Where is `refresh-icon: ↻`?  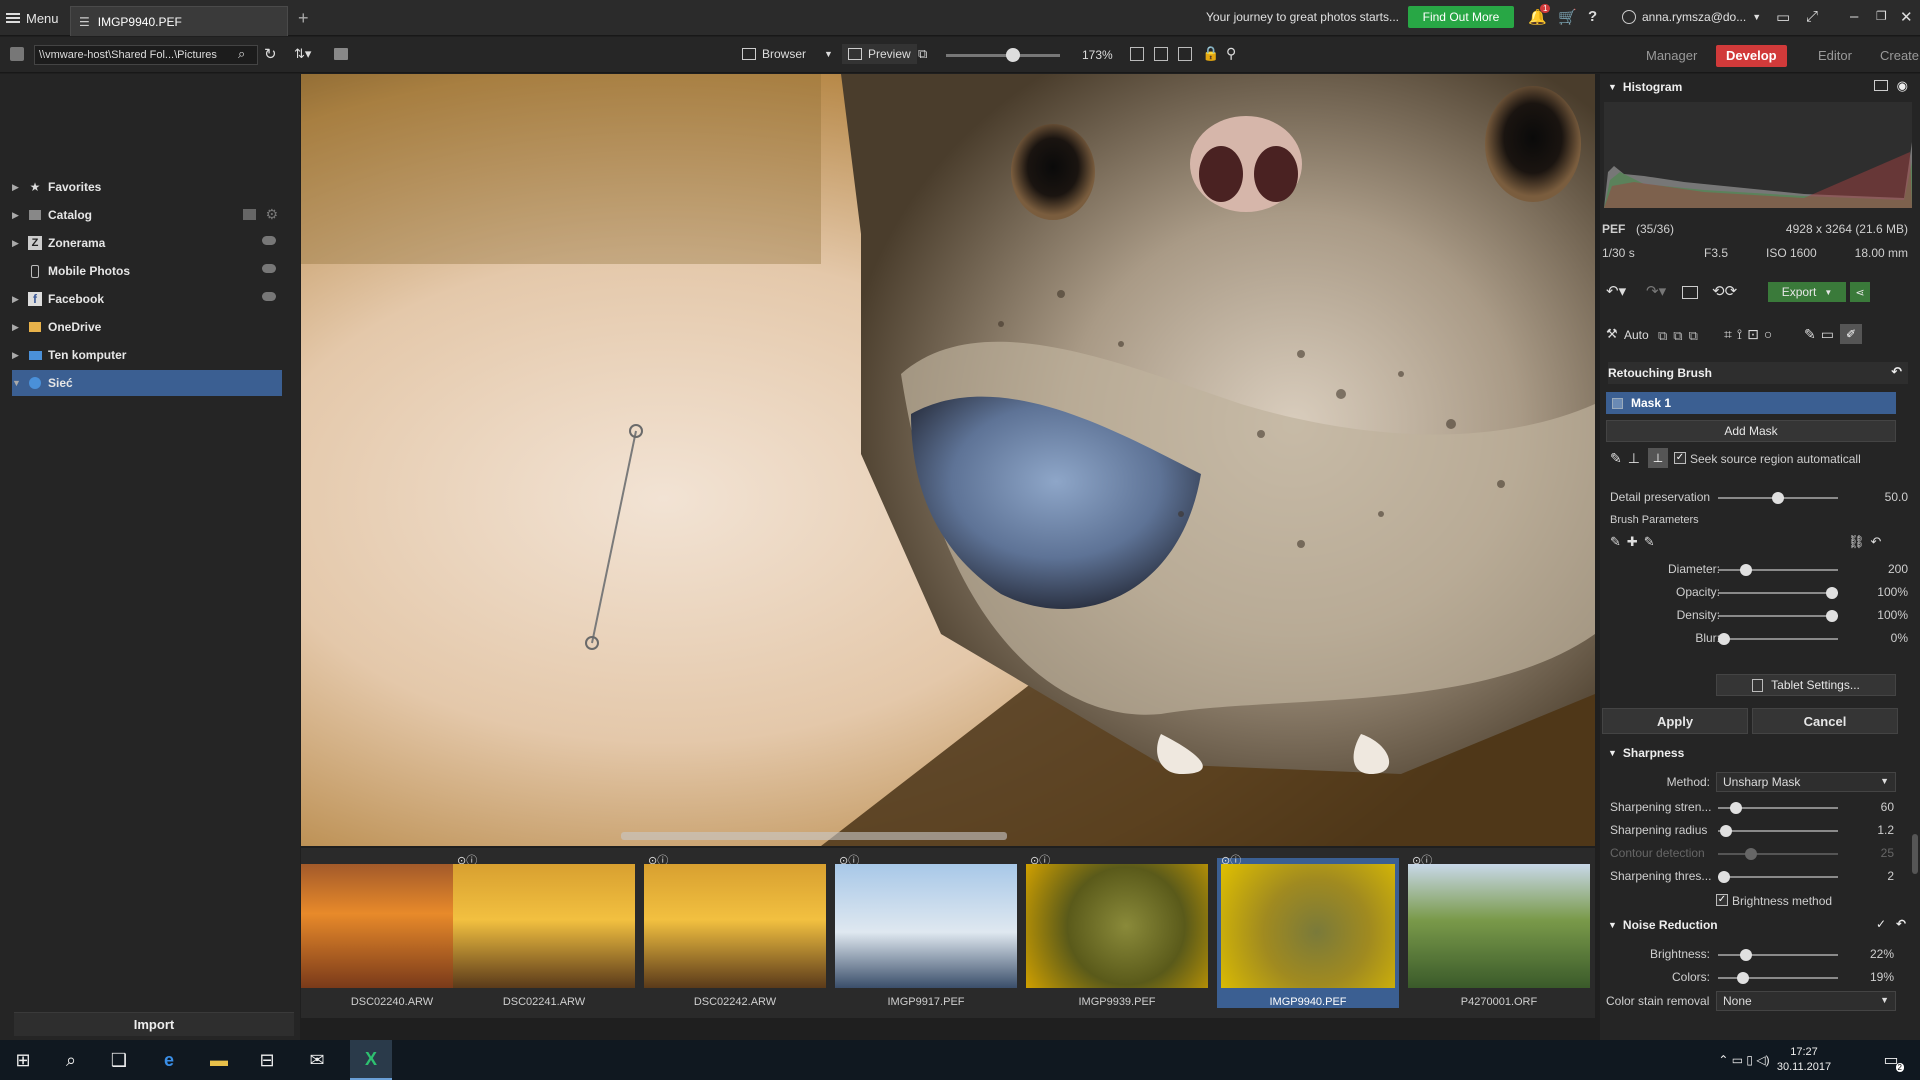
refresh-icon: ↻ is located at coordinates (270, 54).